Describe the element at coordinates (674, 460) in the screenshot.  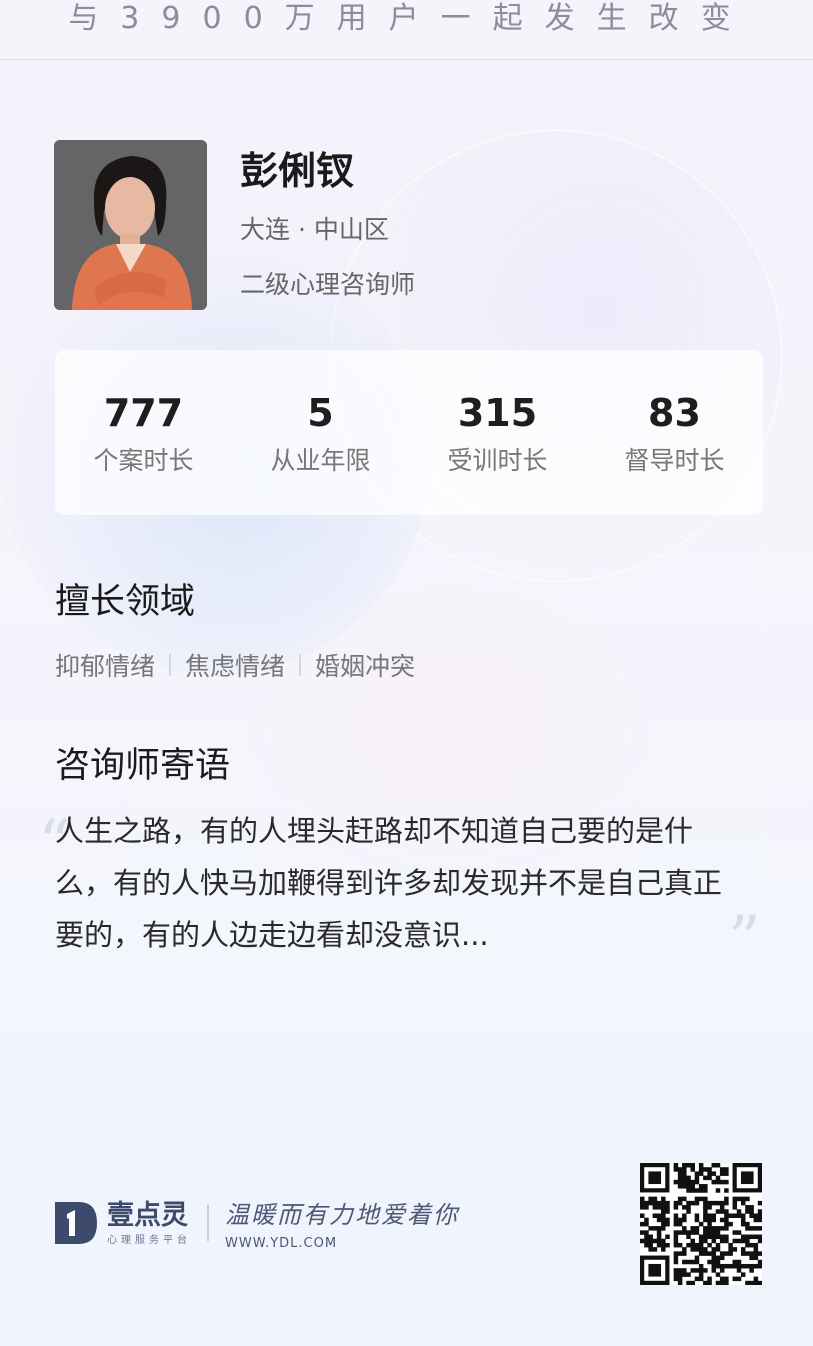
I see `stat-label: 督导时长` at that location.